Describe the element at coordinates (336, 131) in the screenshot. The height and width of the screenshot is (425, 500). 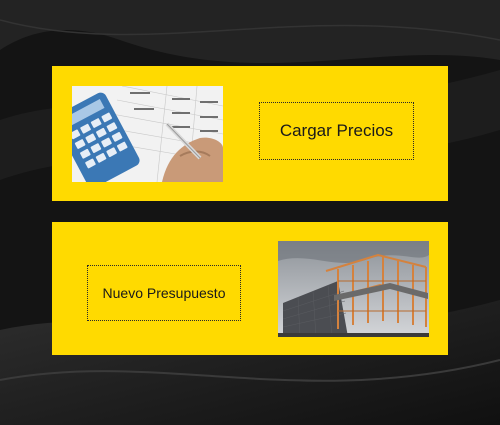
I see `load-prices-button: Cargar Precios` at that location.